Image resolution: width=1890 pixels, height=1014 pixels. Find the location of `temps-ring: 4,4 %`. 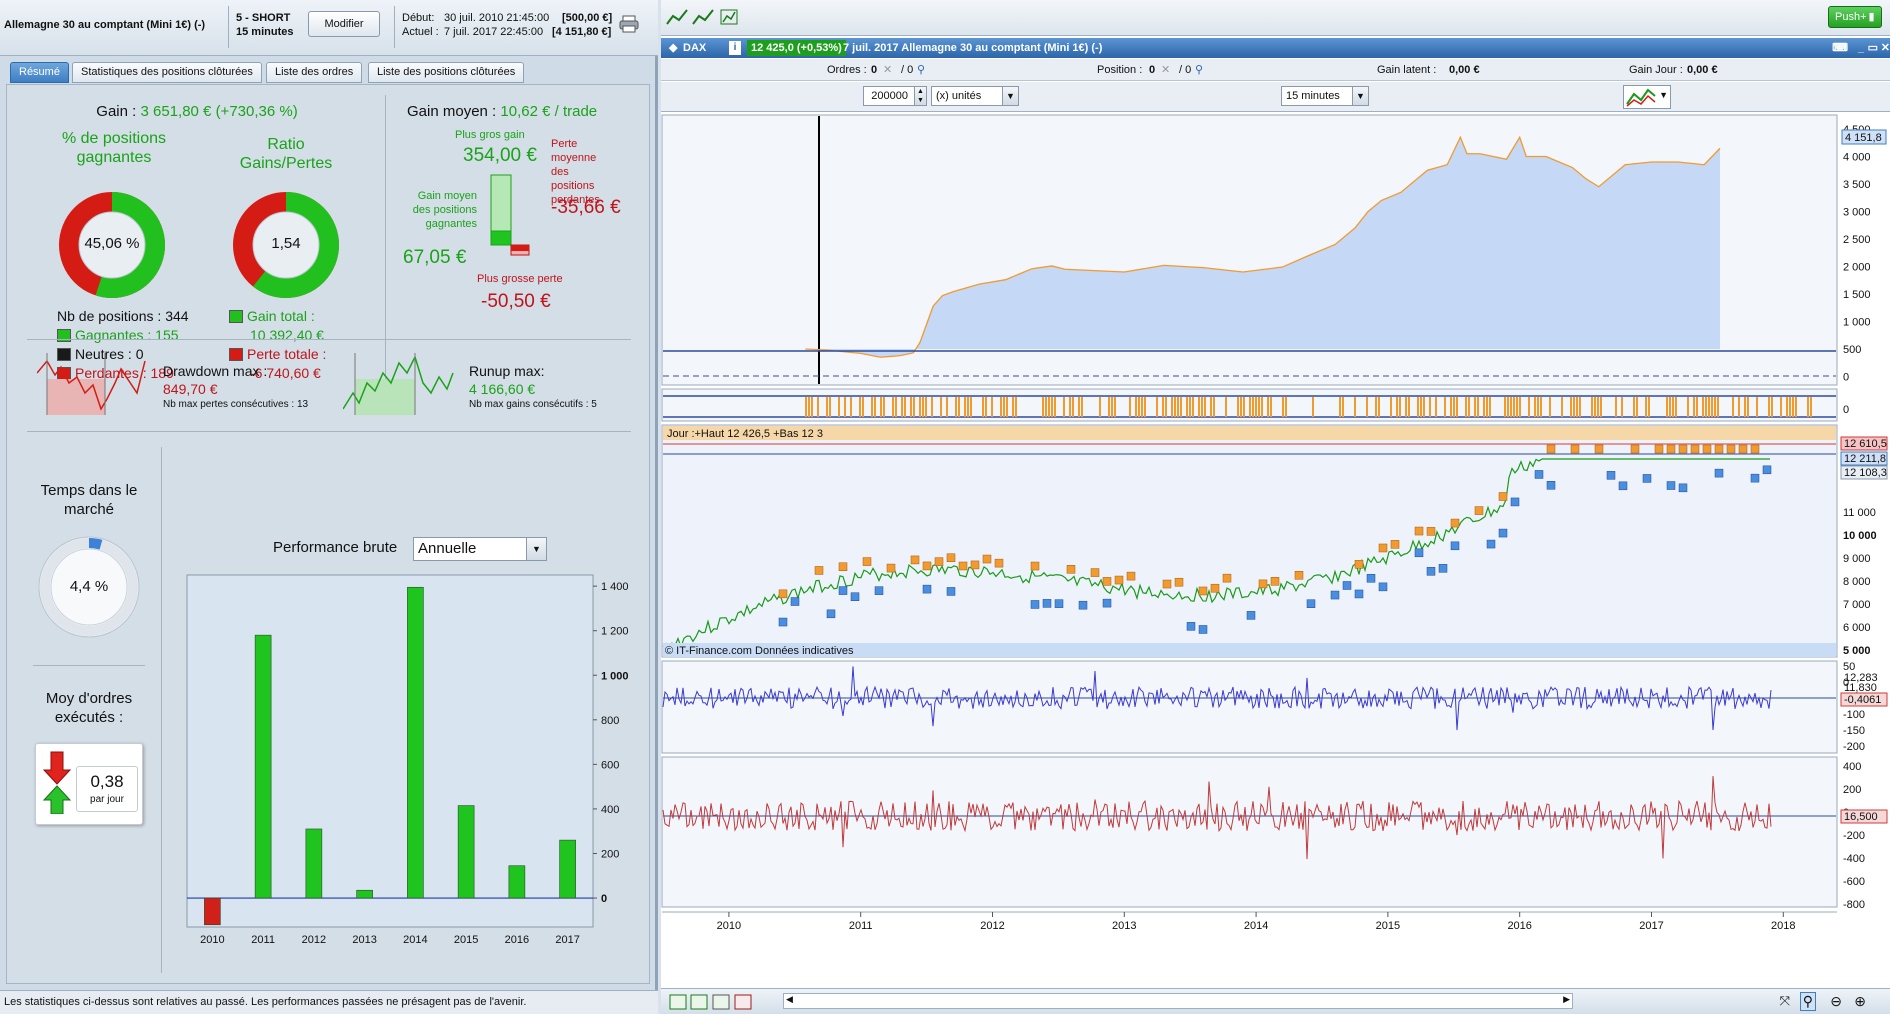

temps-ring: 4,4 % is located at coordinates (89, 587).